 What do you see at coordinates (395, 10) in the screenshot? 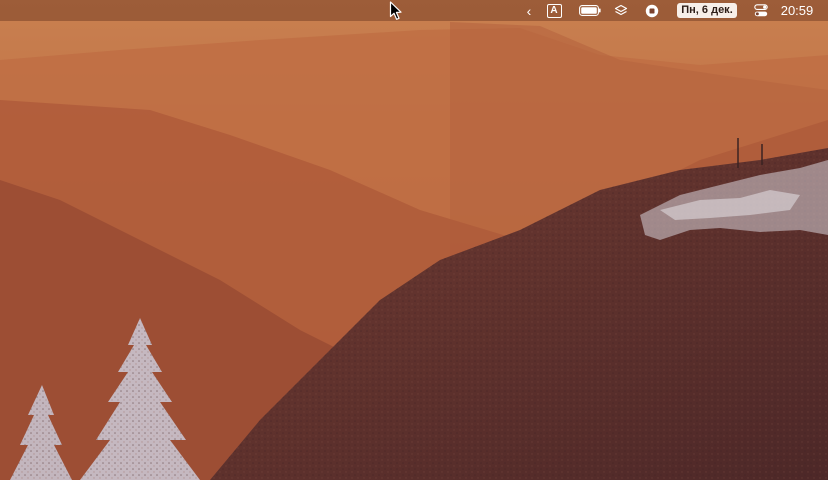
I see `mouse-cursor-icon` at bounding box center [395, 10].